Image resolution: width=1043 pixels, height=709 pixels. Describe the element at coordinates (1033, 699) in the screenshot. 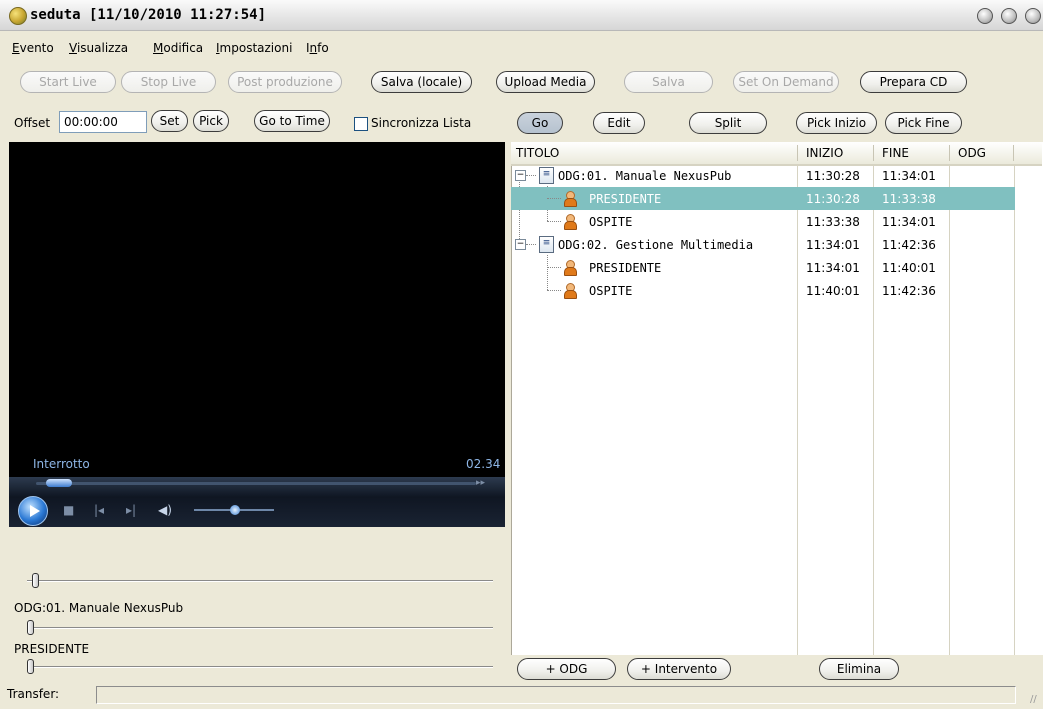

I see `resize-grip-icon: //` at that location.